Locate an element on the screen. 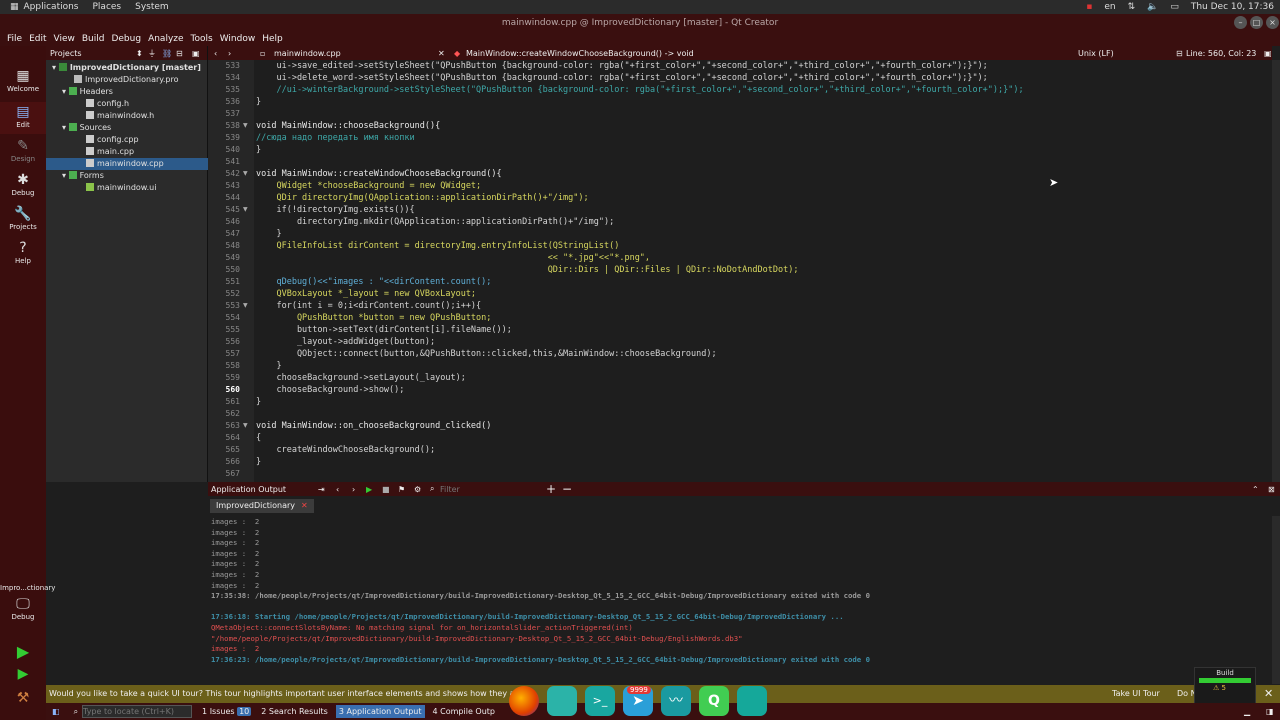  files-icon is located at coordinates (562, 701).